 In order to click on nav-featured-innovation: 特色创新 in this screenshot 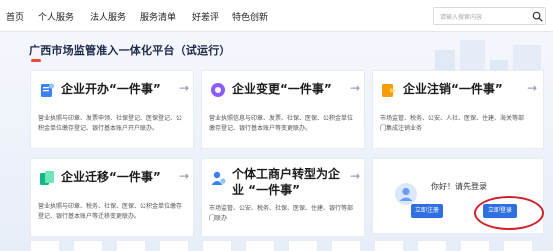, I will do `click(250, 16)`.